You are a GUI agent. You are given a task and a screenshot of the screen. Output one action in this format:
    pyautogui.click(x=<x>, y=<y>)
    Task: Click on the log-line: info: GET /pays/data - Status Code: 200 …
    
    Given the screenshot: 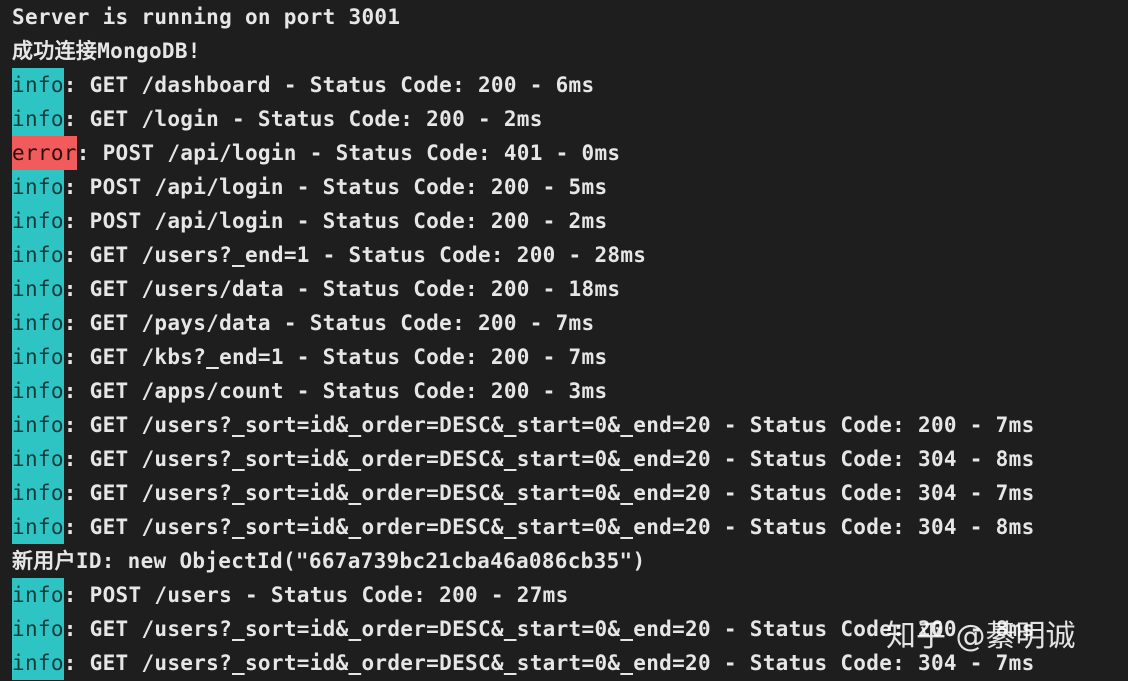 What is the action you would take?
    pyautogui.click(x=523, y=323)
    